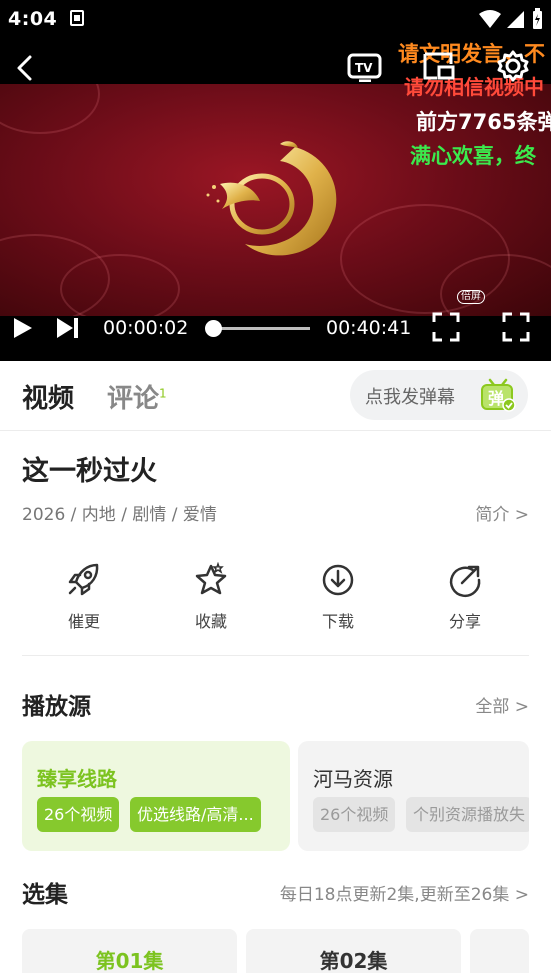 The height and width of the screenshot is (973, 551). I want to click on show-meta: 2026 / 内地 / 剧情 / 爱情, so click(119, 515).